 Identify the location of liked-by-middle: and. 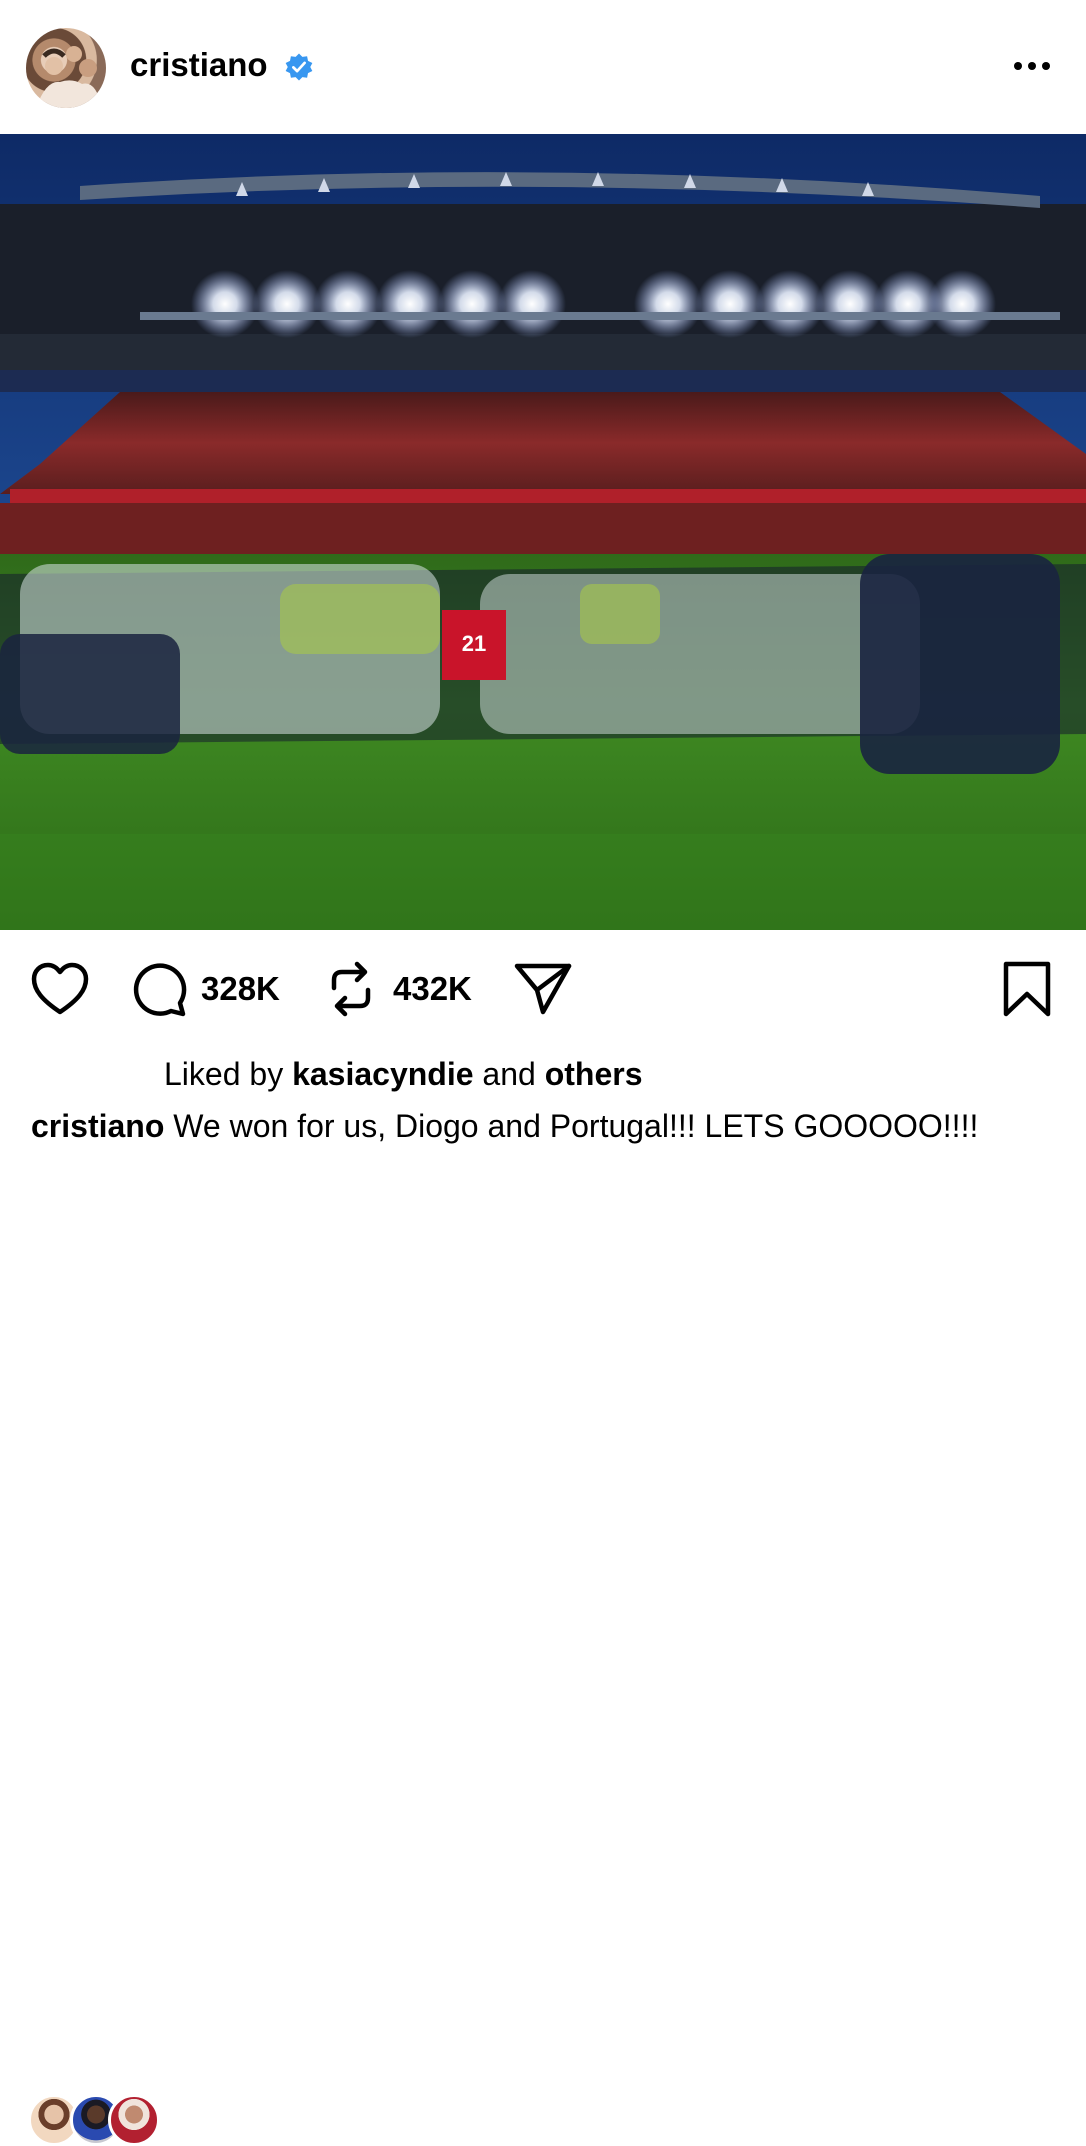
(509, 1074).